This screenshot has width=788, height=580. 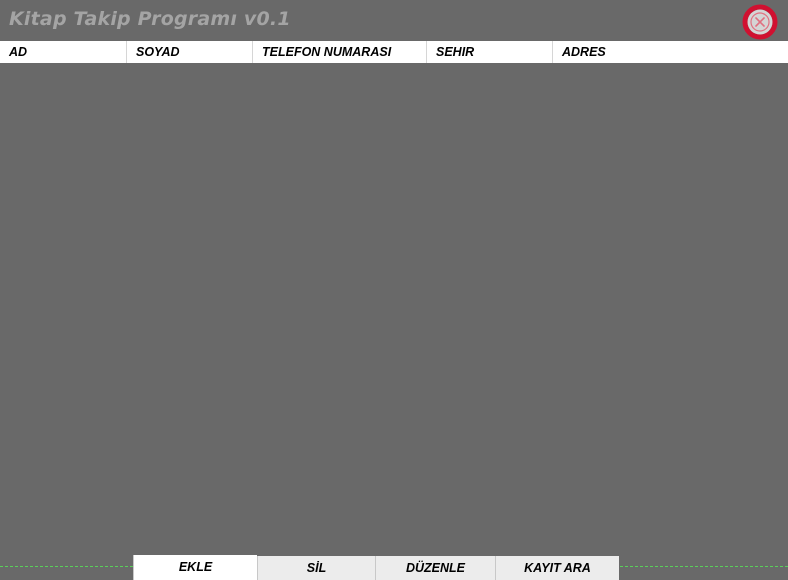 What do you see at coordinates (435, 568) in the screenshot?
I see `tab-duzenle: DÜZENLE` at bounding box center [435, 568].